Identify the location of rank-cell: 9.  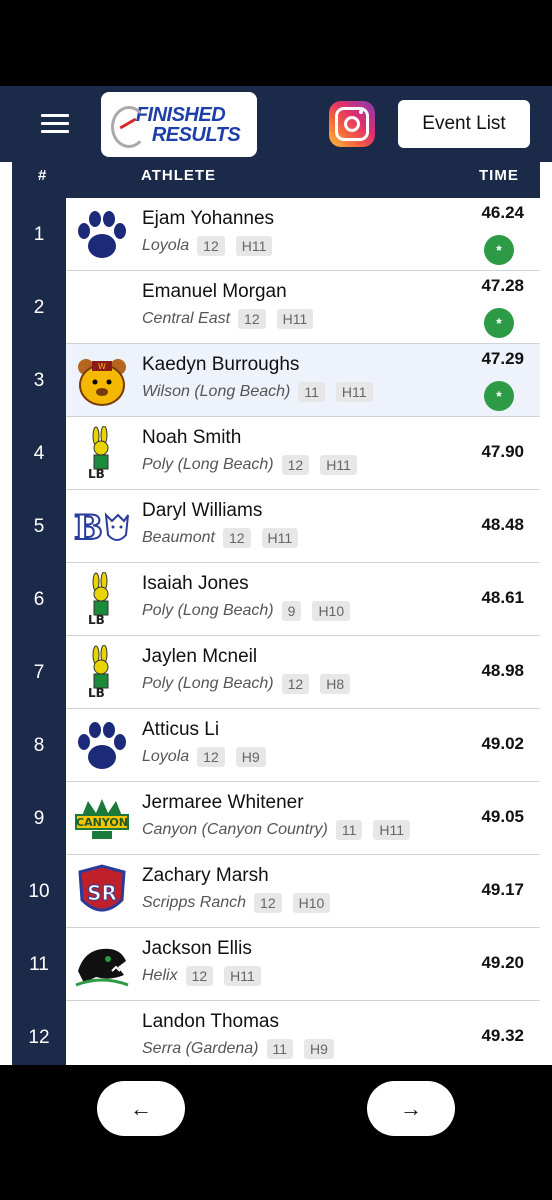
(39, 818).